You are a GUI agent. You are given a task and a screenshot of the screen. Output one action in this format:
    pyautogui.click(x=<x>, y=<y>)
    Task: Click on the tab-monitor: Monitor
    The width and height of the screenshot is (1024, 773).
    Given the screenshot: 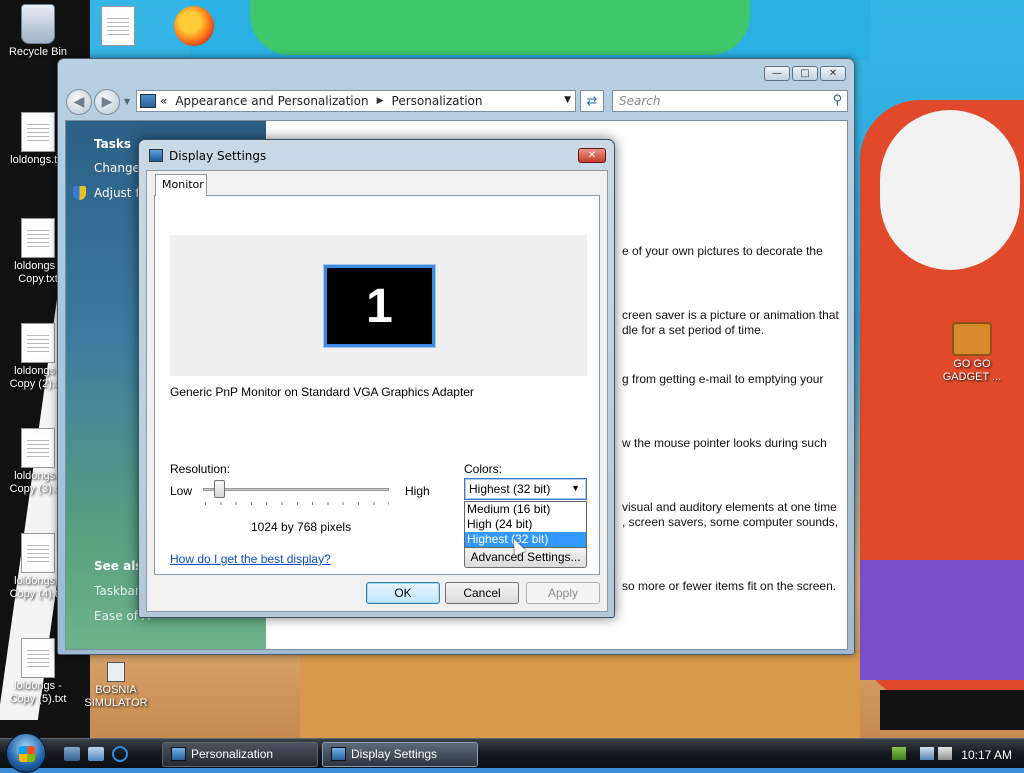 What is the action you would take?
    pyautogui.click(x=181, y=185)
    